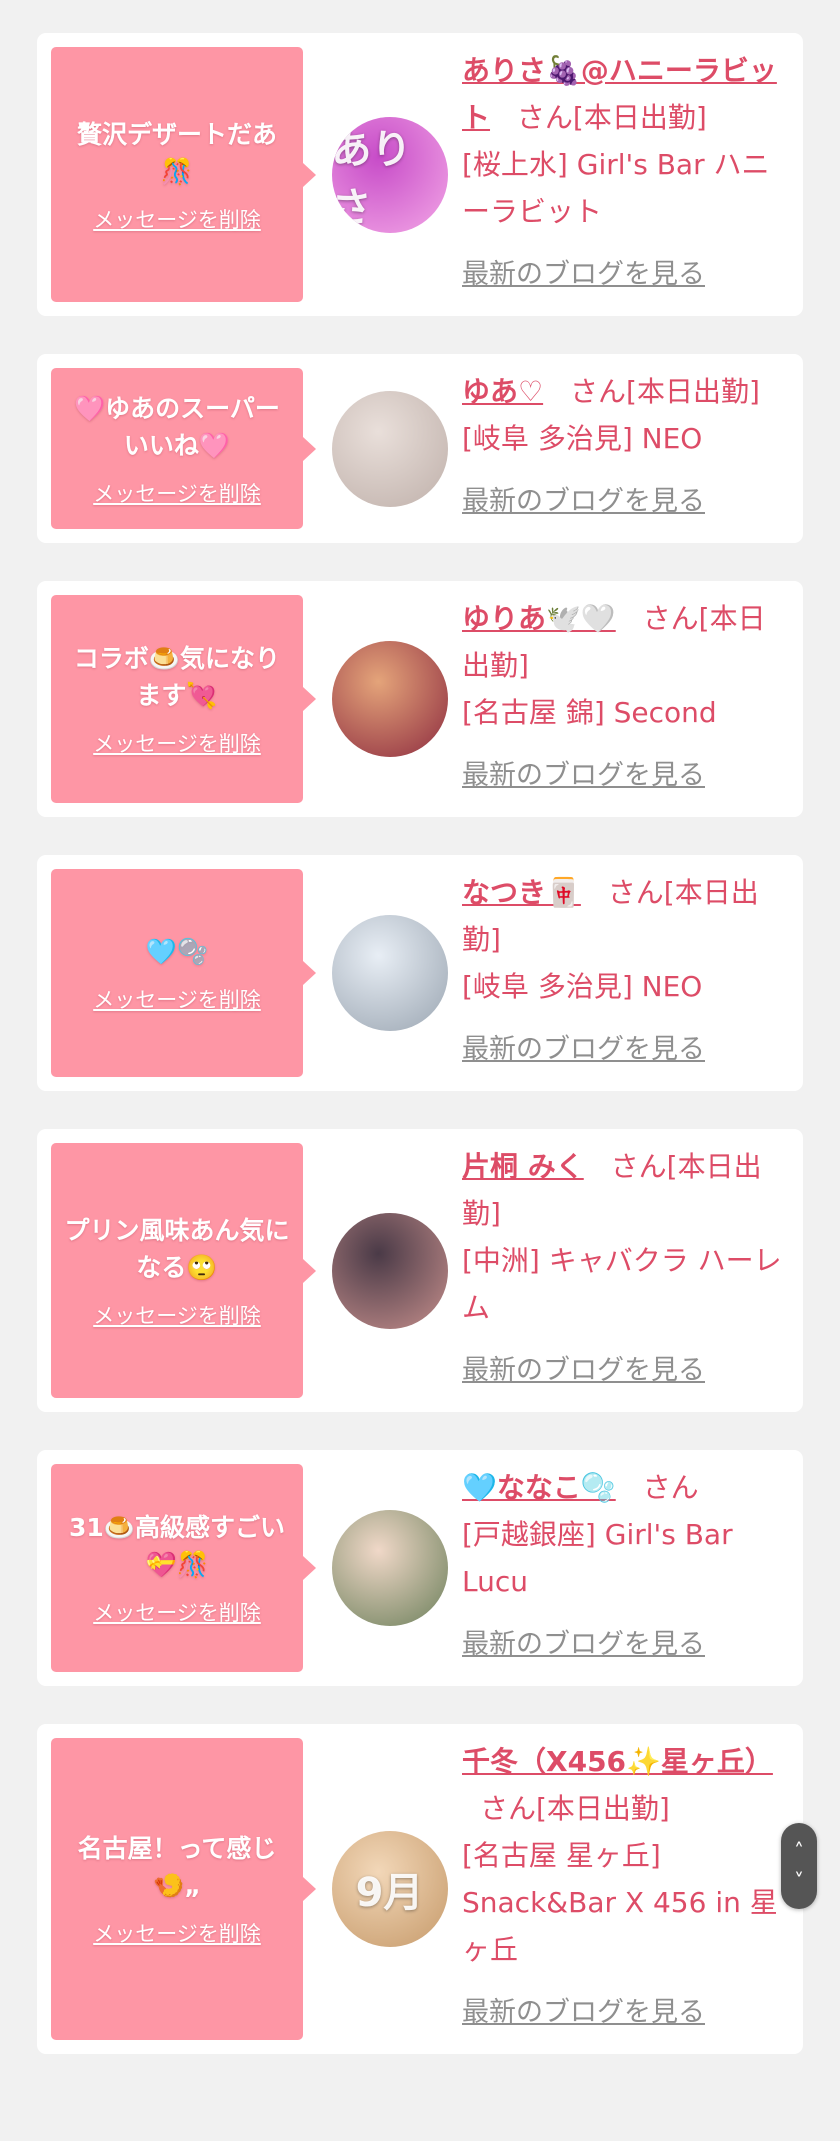 This screenshot has width=840, height=2141. I want to click on avatar-column: 9月, so click(389, 1889).